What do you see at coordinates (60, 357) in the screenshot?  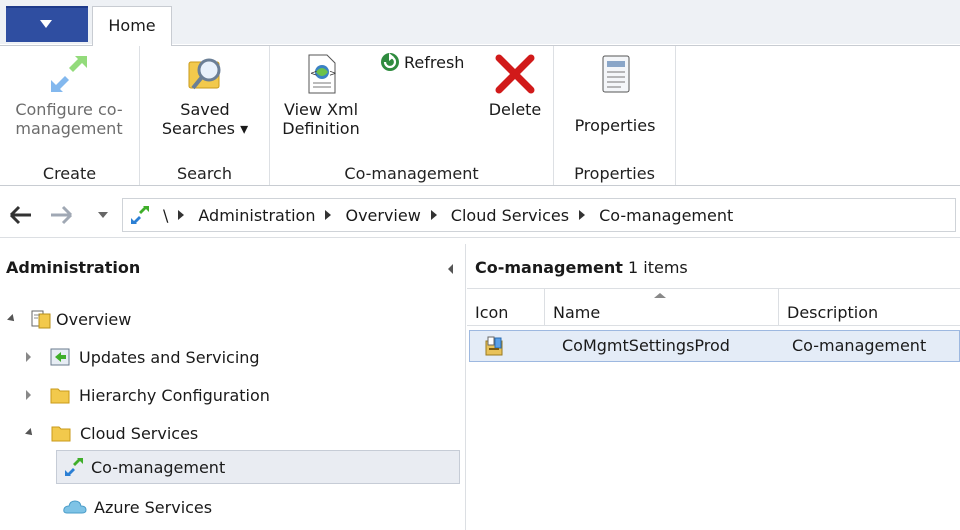 I see `updates-icon` at bounding box center [60, 357].